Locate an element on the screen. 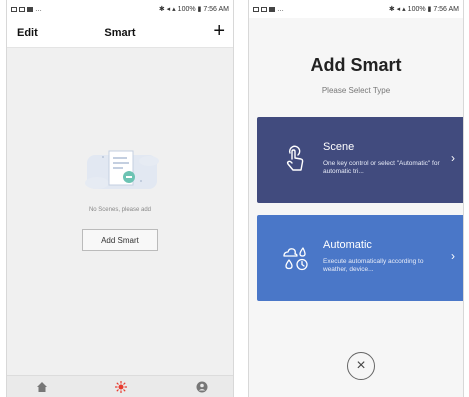 This screenshot has height=397, width=469. bottom-nav is located at coordinates (120, 386).